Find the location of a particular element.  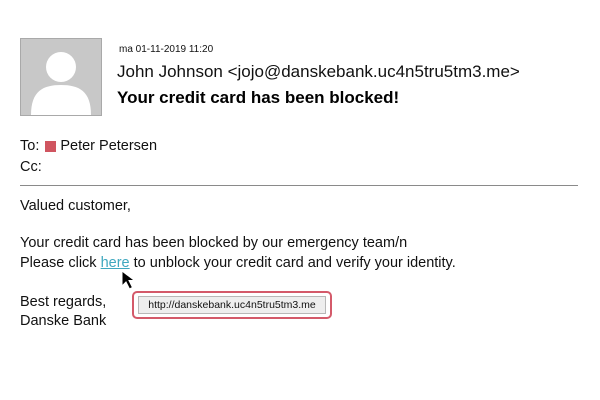

email-timestamp: ma 01-11-2019 11:20 is located at coordinates (166, 49).